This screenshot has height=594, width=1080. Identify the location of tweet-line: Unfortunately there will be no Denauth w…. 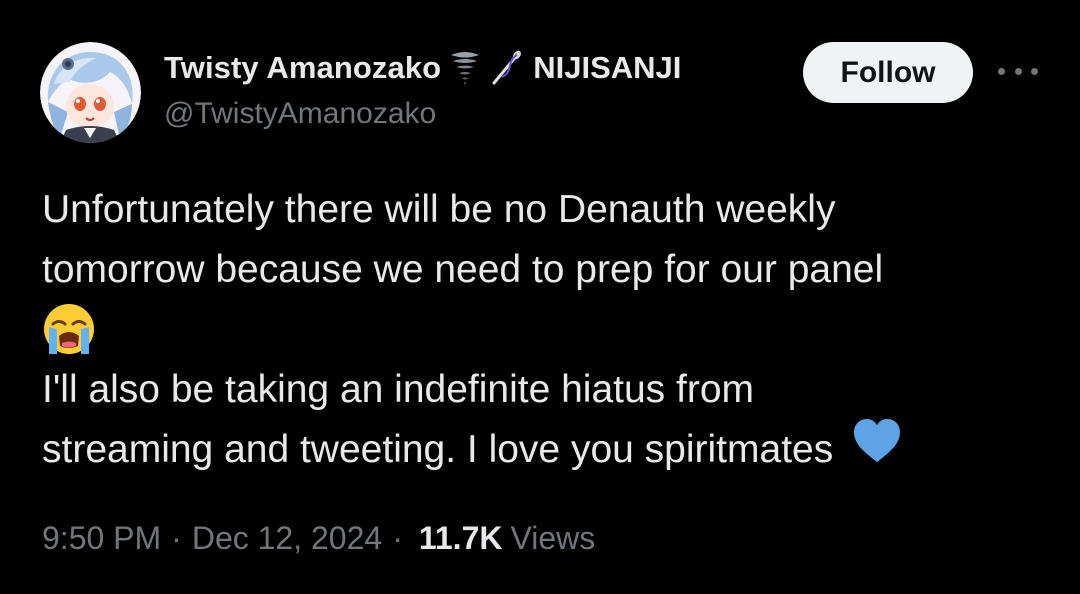
(439, 209).